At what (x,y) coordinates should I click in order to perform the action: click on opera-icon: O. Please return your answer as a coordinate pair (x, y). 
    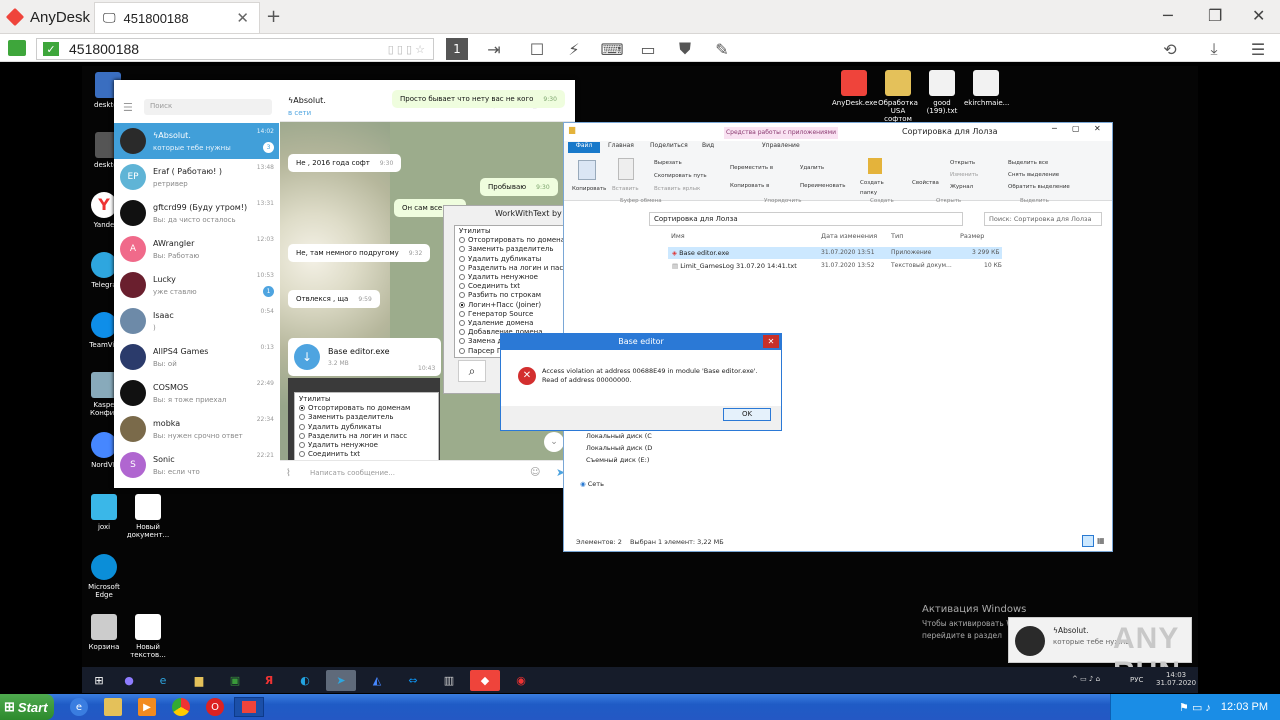
    Looking at the image, I should click on (215, 707).